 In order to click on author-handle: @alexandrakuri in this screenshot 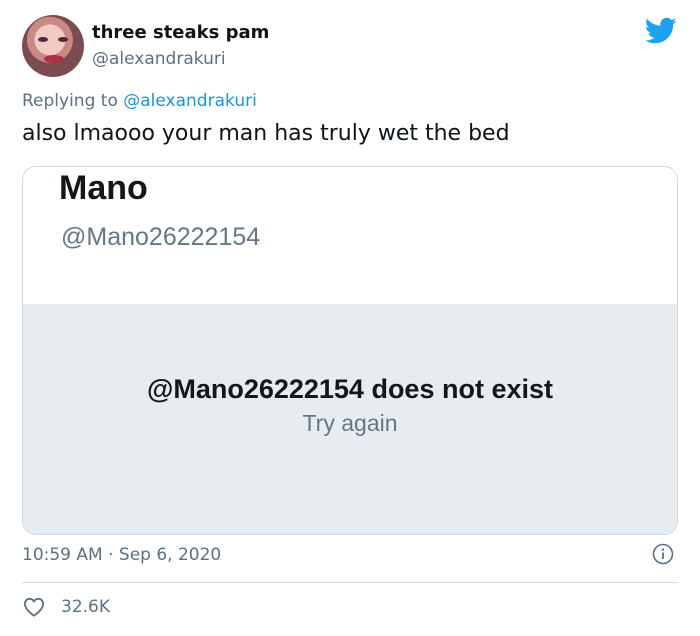, I will do `click(159, 59)`.